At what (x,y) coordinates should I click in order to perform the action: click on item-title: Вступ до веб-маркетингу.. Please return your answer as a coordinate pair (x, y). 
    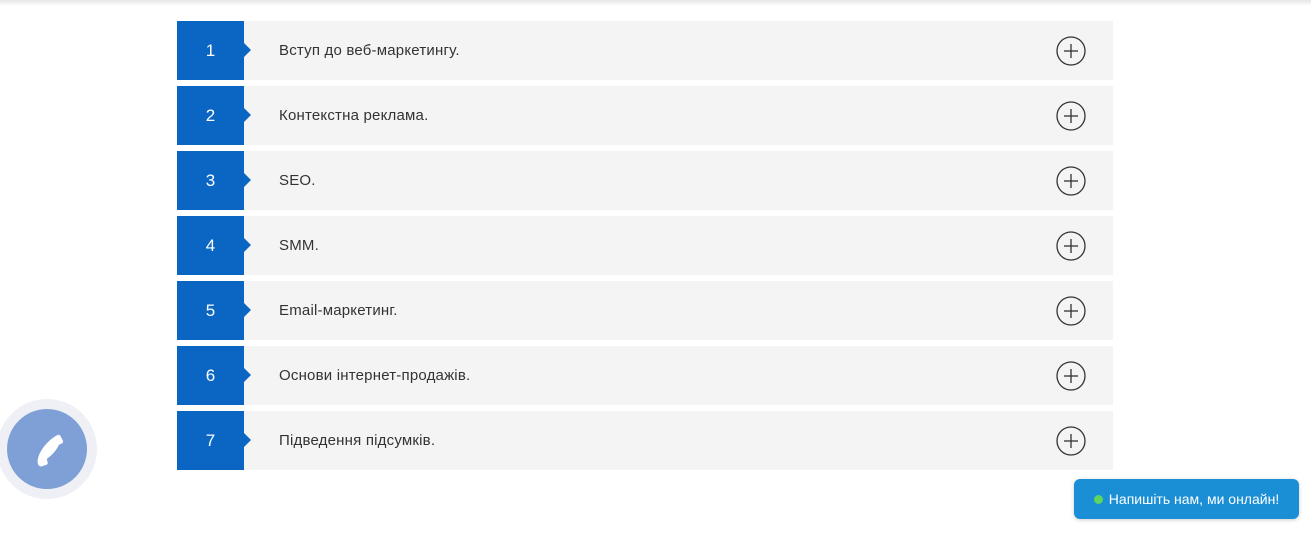
    Looking at the image, I should click on (369, 50).